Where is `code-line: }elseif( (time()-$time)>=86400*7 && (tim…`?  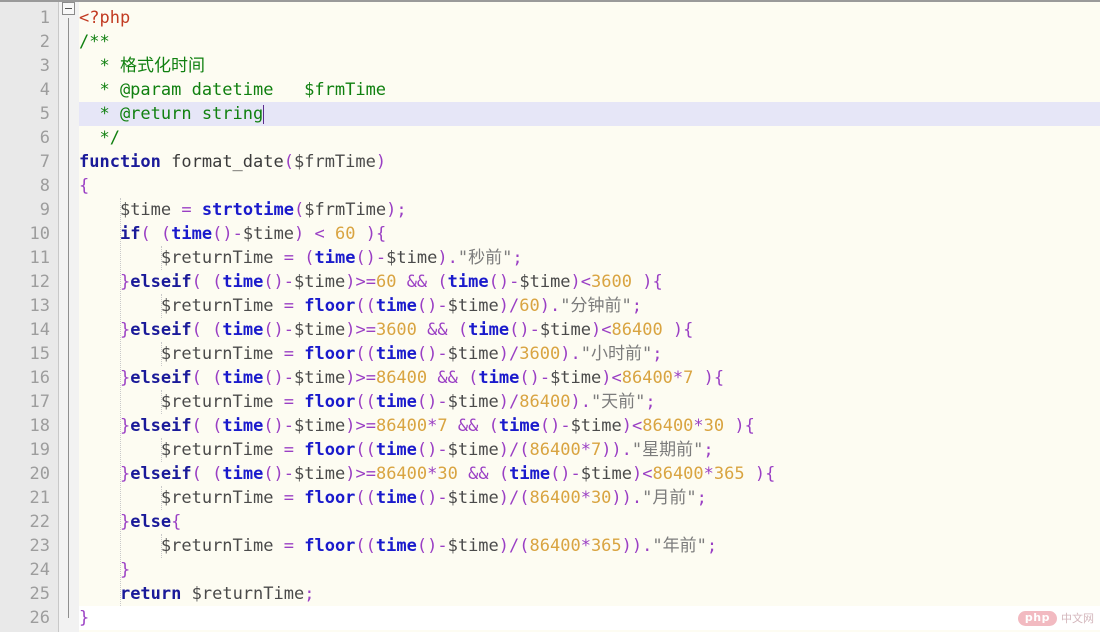
code-line: }elseif( (time()-$time)>=86400*7 && (tim… is located at coordinates (417, 426).